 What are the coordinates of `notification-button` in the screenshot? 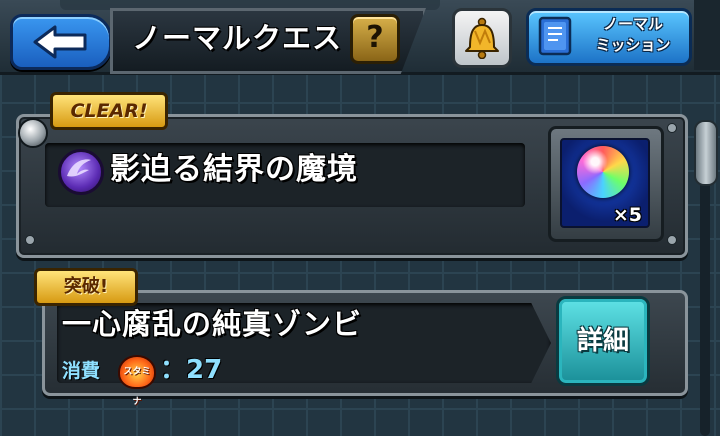 It's located at (482, 38).